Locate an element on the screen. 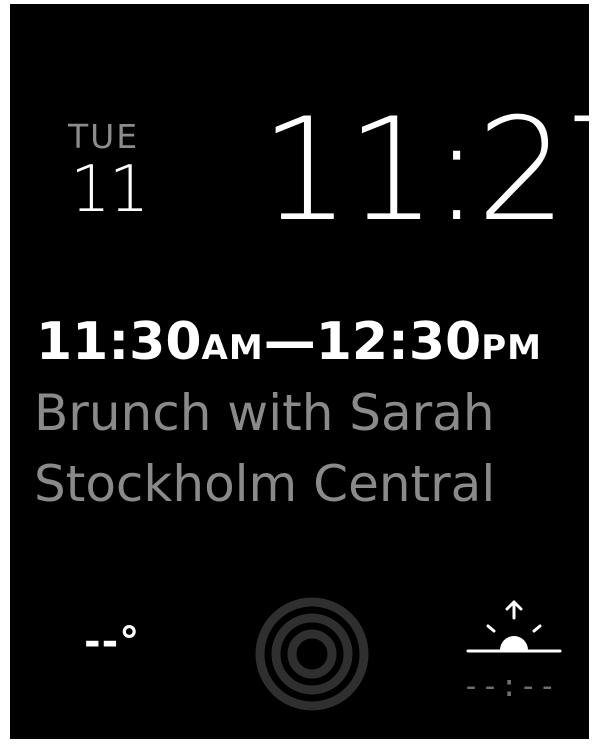  temperature-complication: --° is located at coordinates (112, 642).